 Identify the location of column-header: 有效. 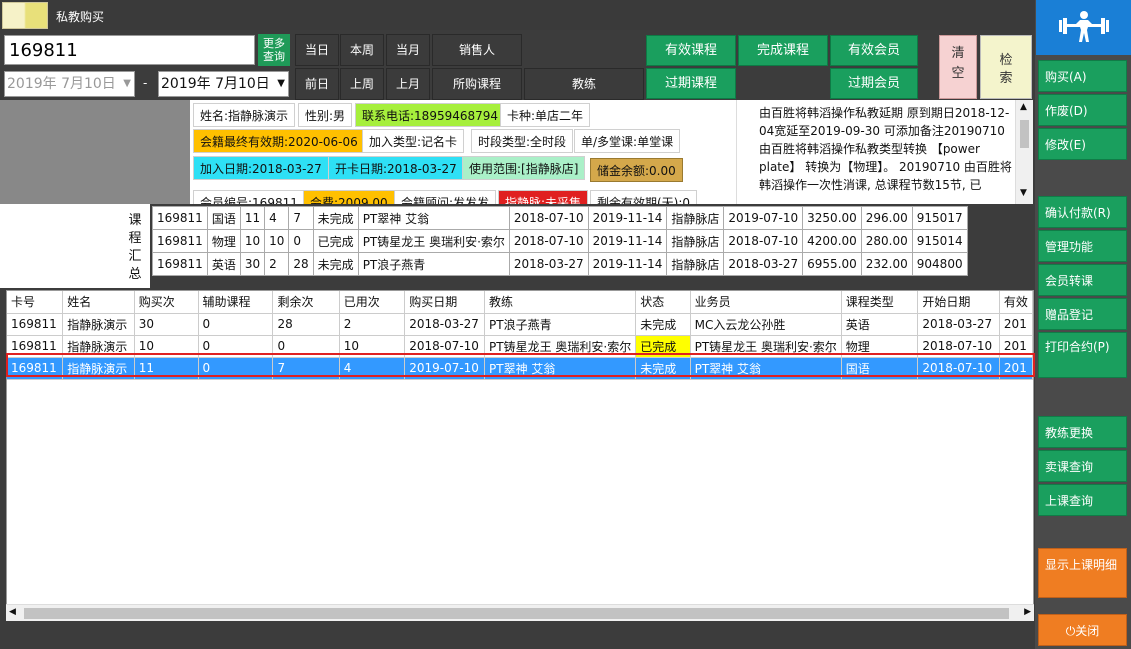
(1016, 302).